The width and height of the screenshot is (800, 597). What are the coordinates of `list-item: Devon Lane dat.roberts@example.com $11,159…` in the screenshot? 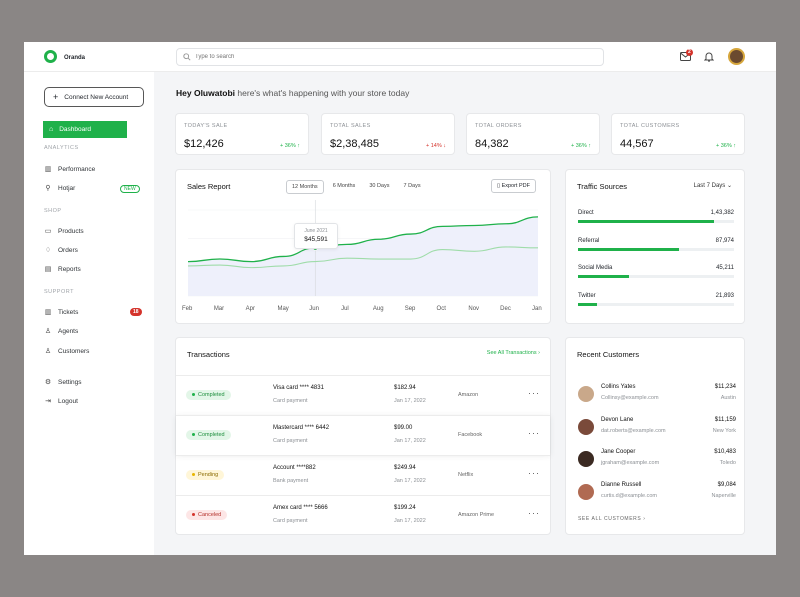 It's located at (657, 432).